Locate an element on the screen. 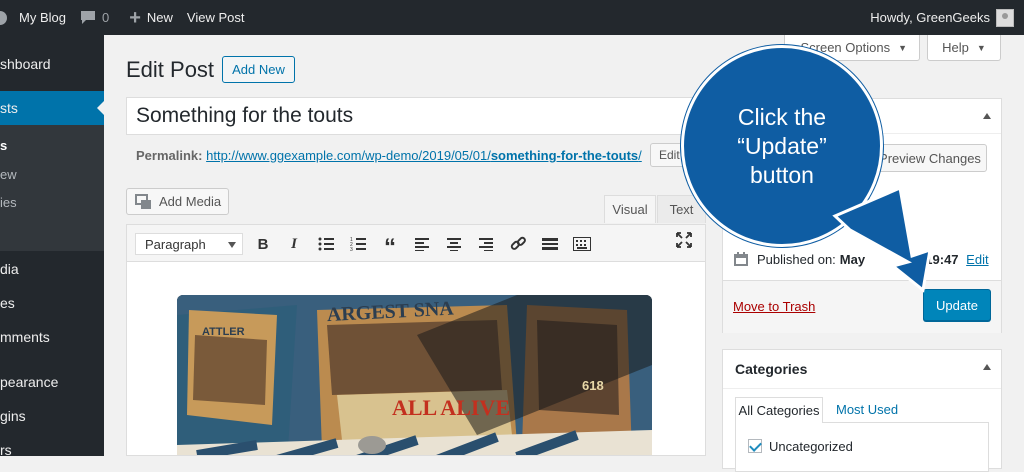  arrow-pointer-icon is located at coordinates (882, 239).